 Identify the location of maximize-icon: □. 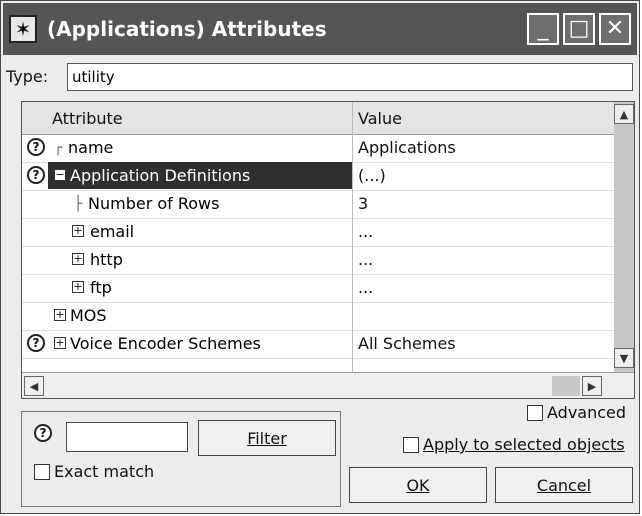
(579, 28).